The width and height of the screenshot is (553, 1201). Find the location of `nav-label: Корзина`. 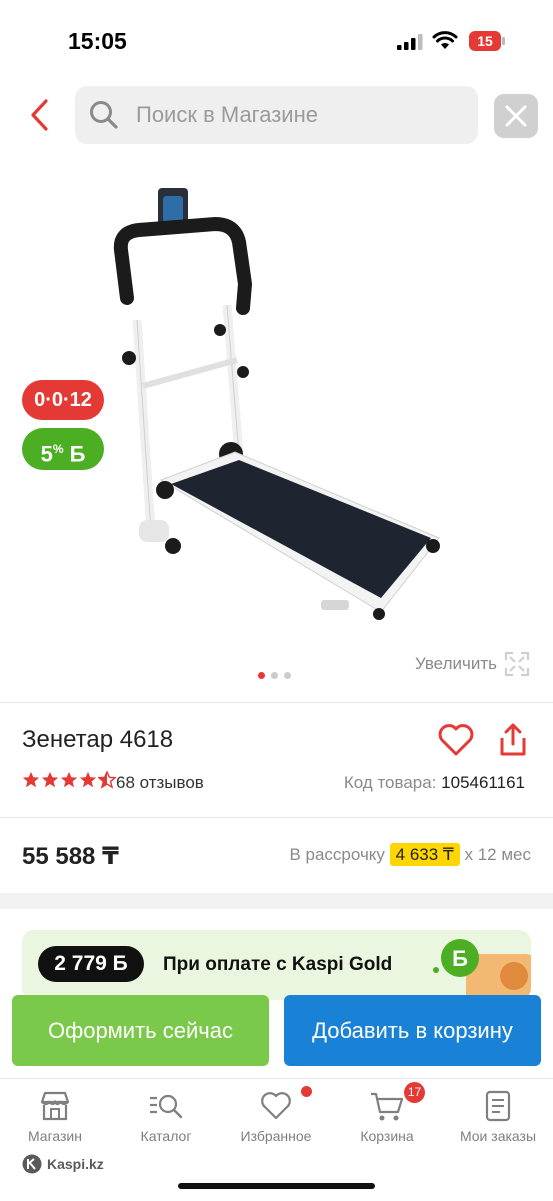

nav-label: Корзина is located at coordinates (387, 1136).